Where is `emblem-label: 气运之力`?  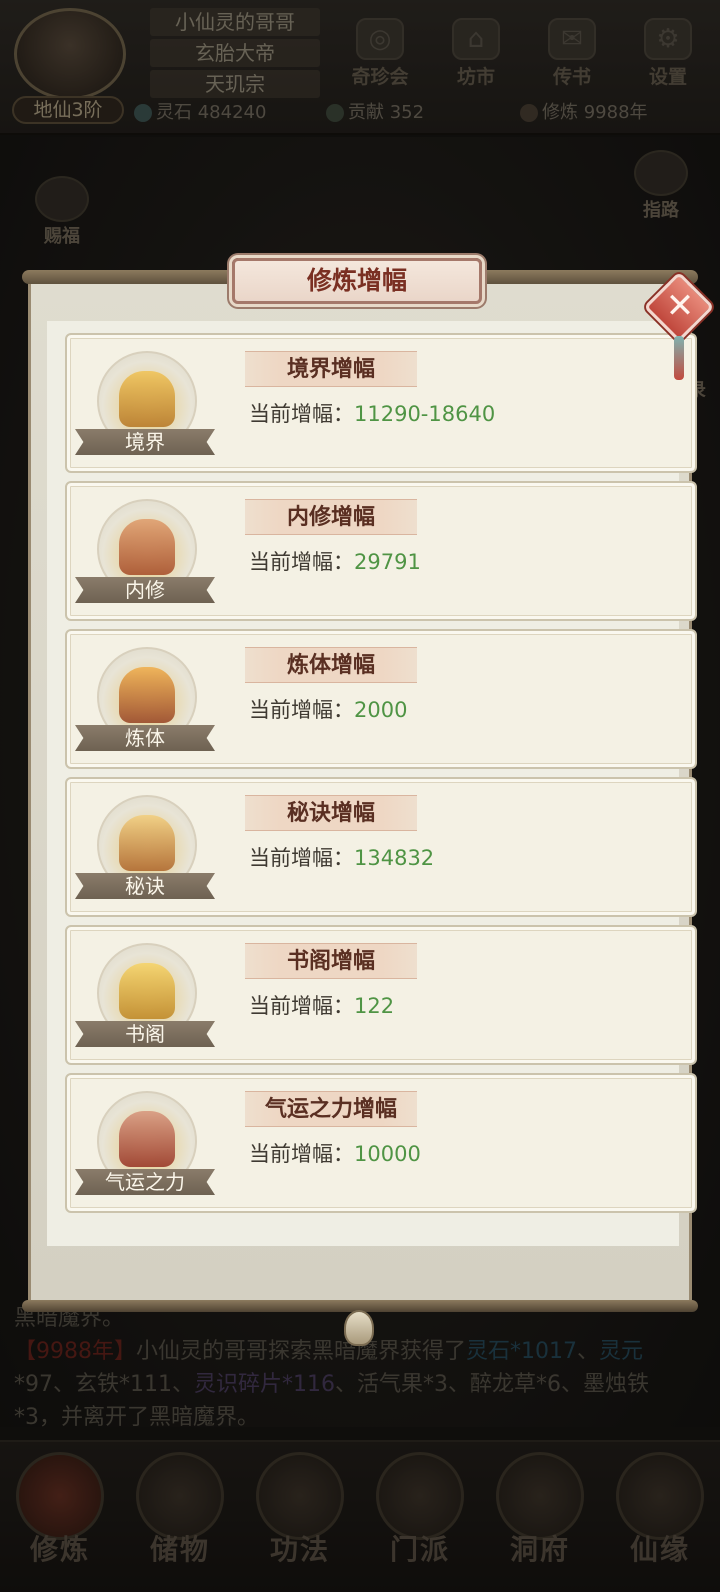
emblem-label: 气运之力 is located at coordinates (145, 1182).